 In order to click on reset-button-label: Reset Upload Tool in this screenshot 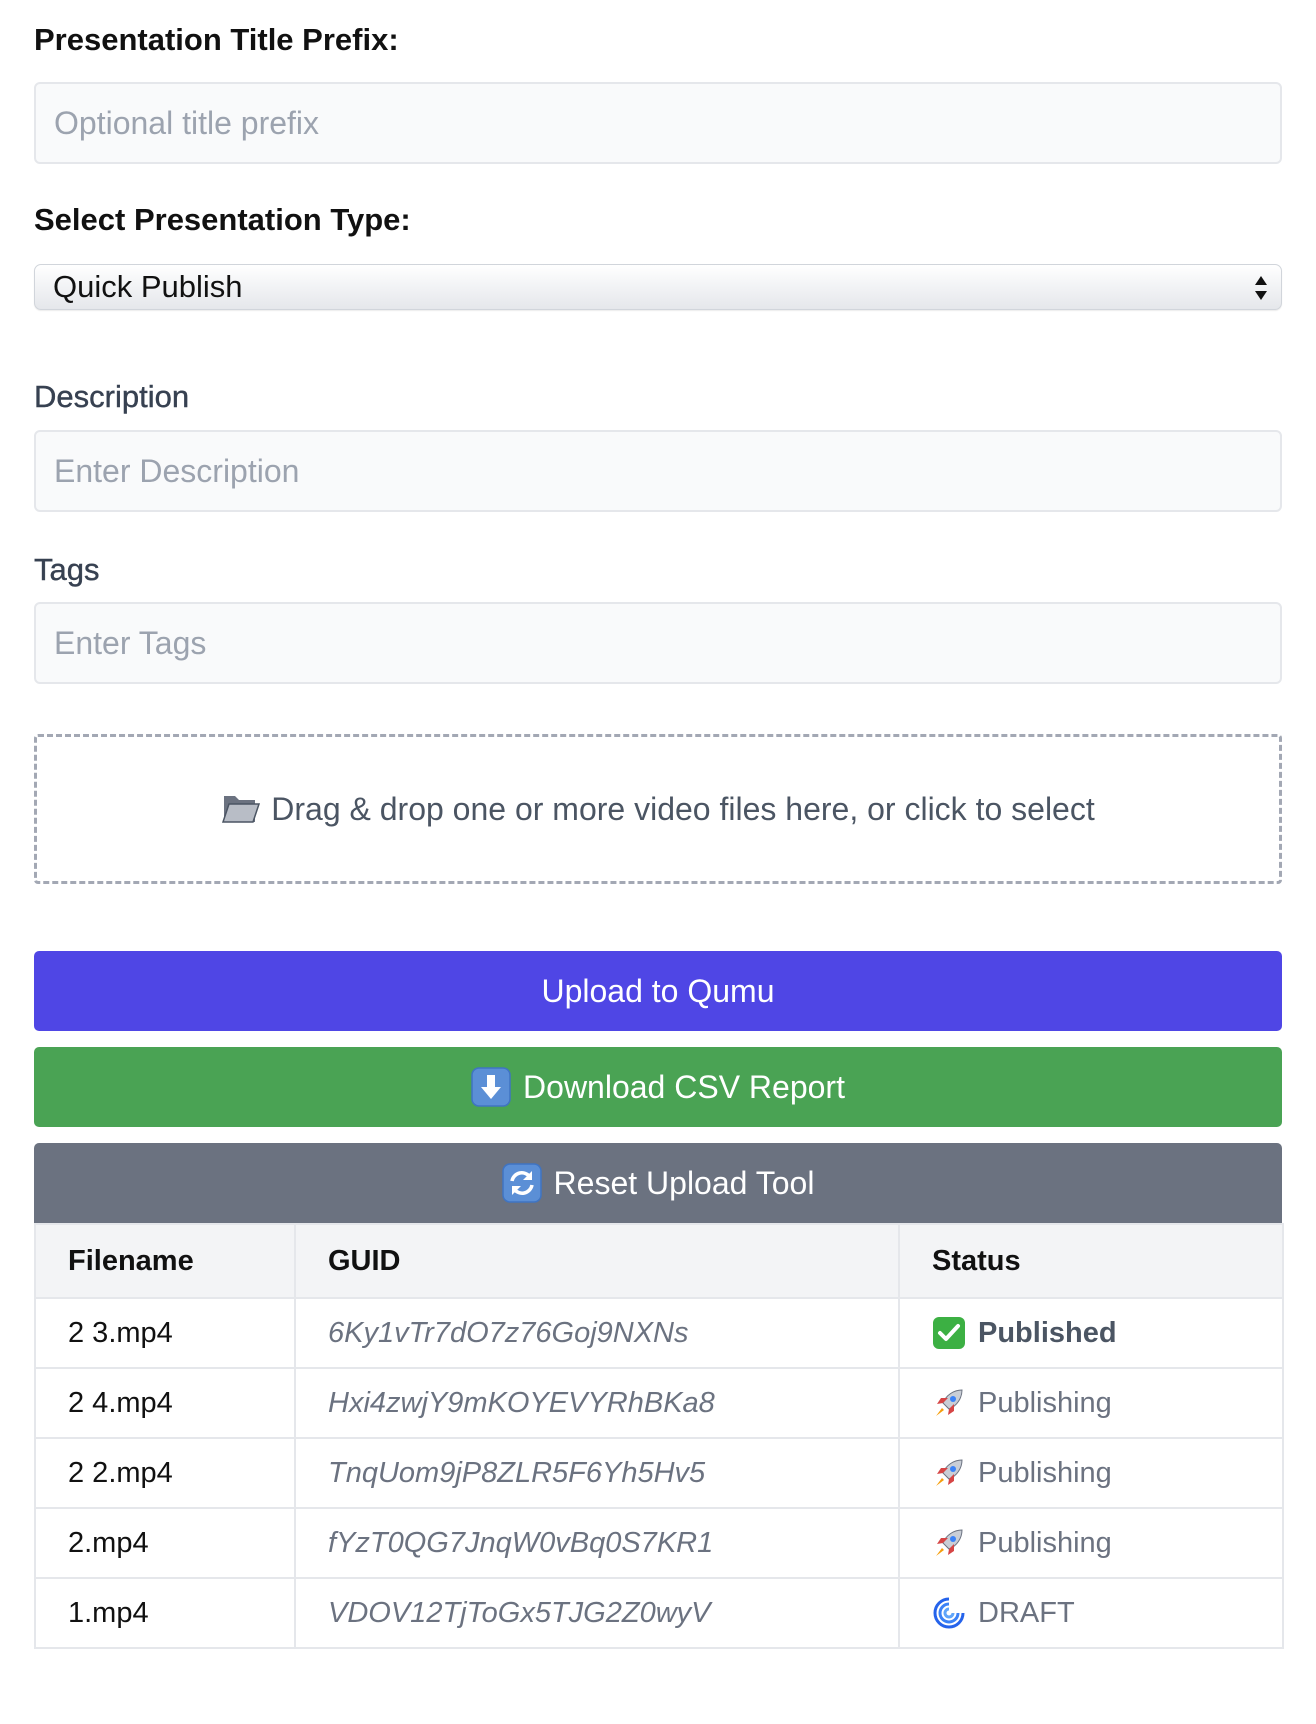, I will do `click(684, 1182)`.